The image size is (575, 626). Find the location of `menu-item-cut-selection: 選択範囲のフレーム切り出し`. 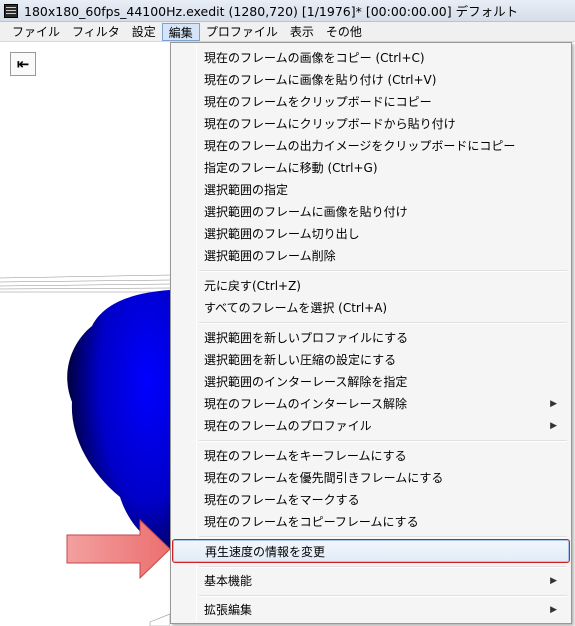

menu-item-cut-selection: 選択範囲のフレーム切り出し is located at coordinates (371, 234).